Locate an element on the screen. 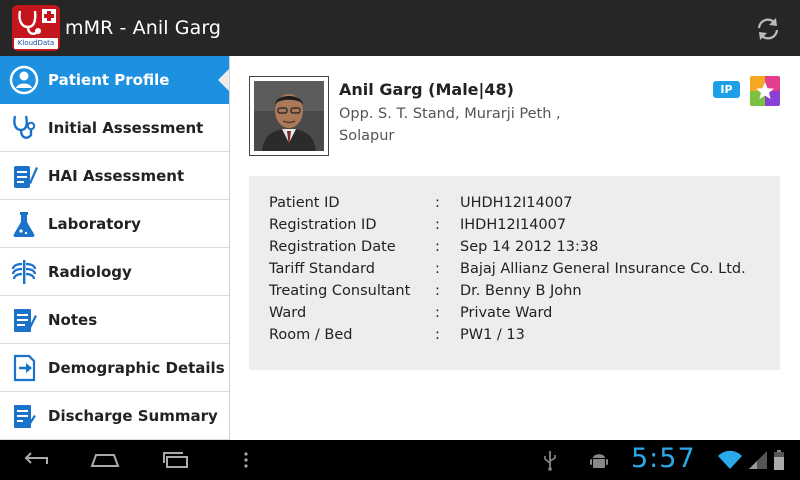 The image size is (800, 480). overflow-dots-icon is located at coordinates (246, 460).